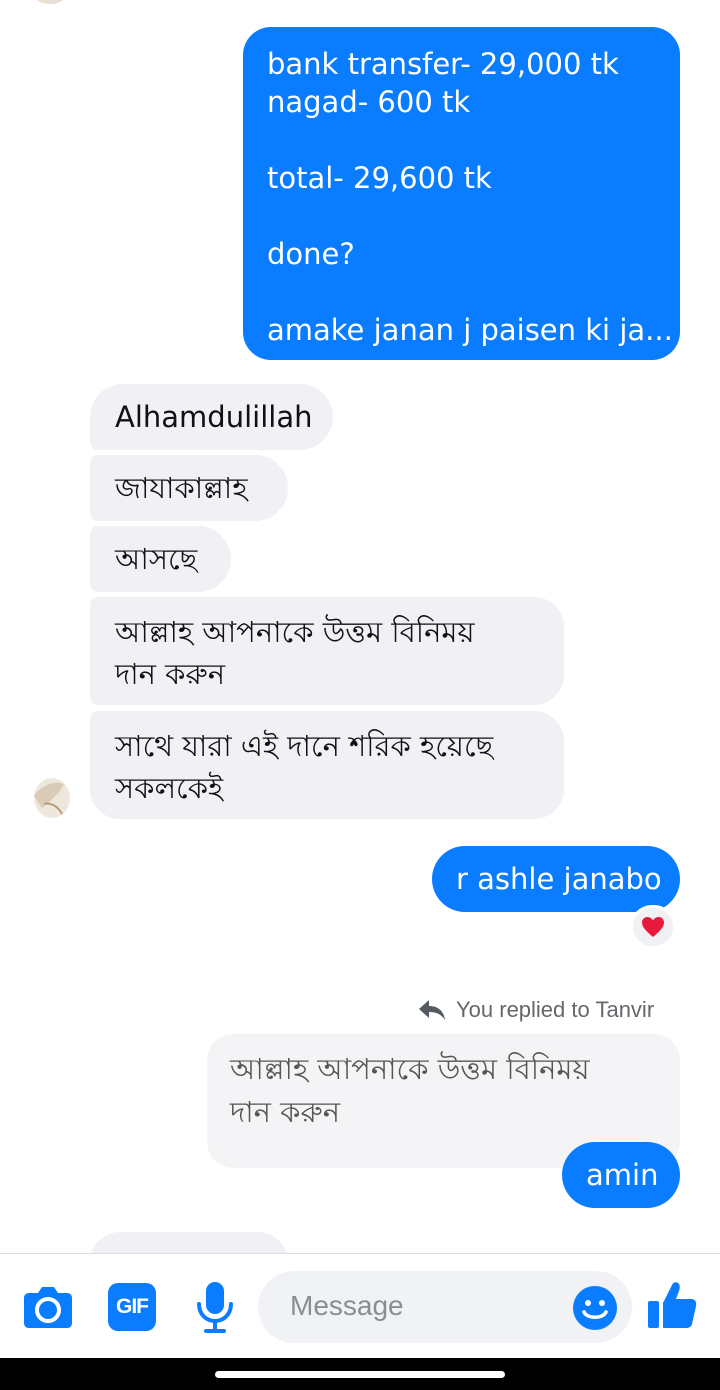 This screenshot has width=720, height=1390. I want to click on sender-avatar, so click(49, 797).